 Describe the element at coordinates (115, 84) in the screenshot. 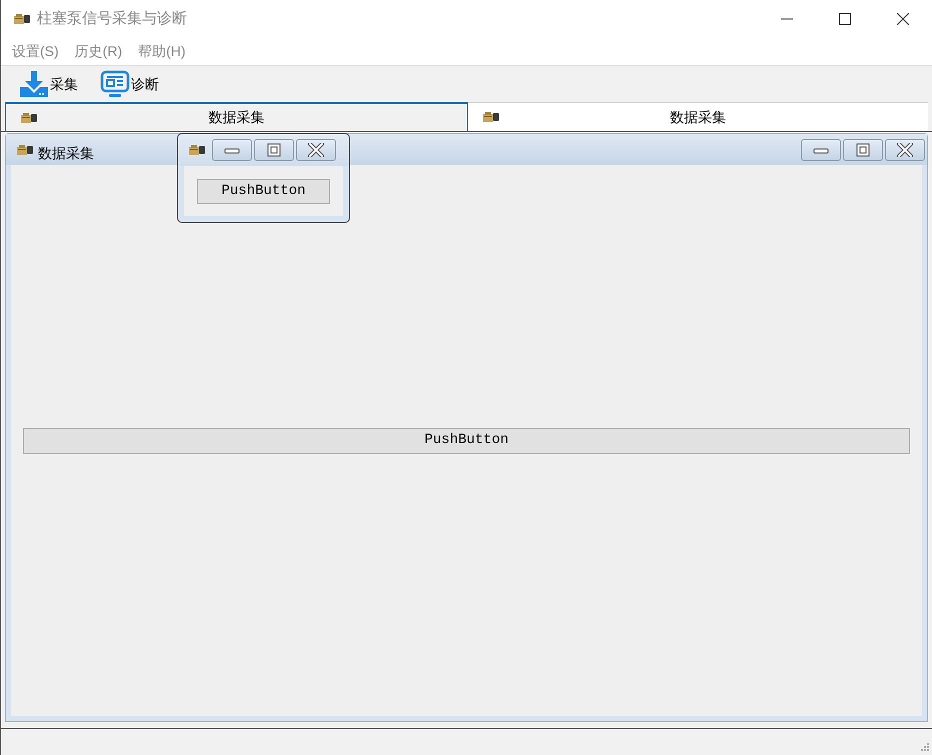

I see `monitor-icon` at that location.